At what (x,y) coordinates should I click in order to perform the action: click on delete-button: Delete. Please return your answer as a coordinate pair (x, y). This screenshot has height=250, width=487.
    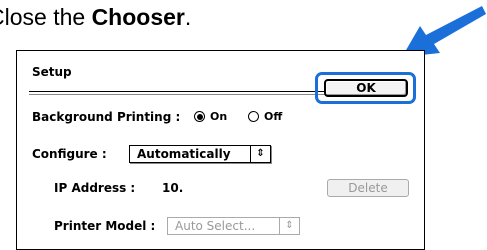
    Looking at the image, I should click on (368, 188).